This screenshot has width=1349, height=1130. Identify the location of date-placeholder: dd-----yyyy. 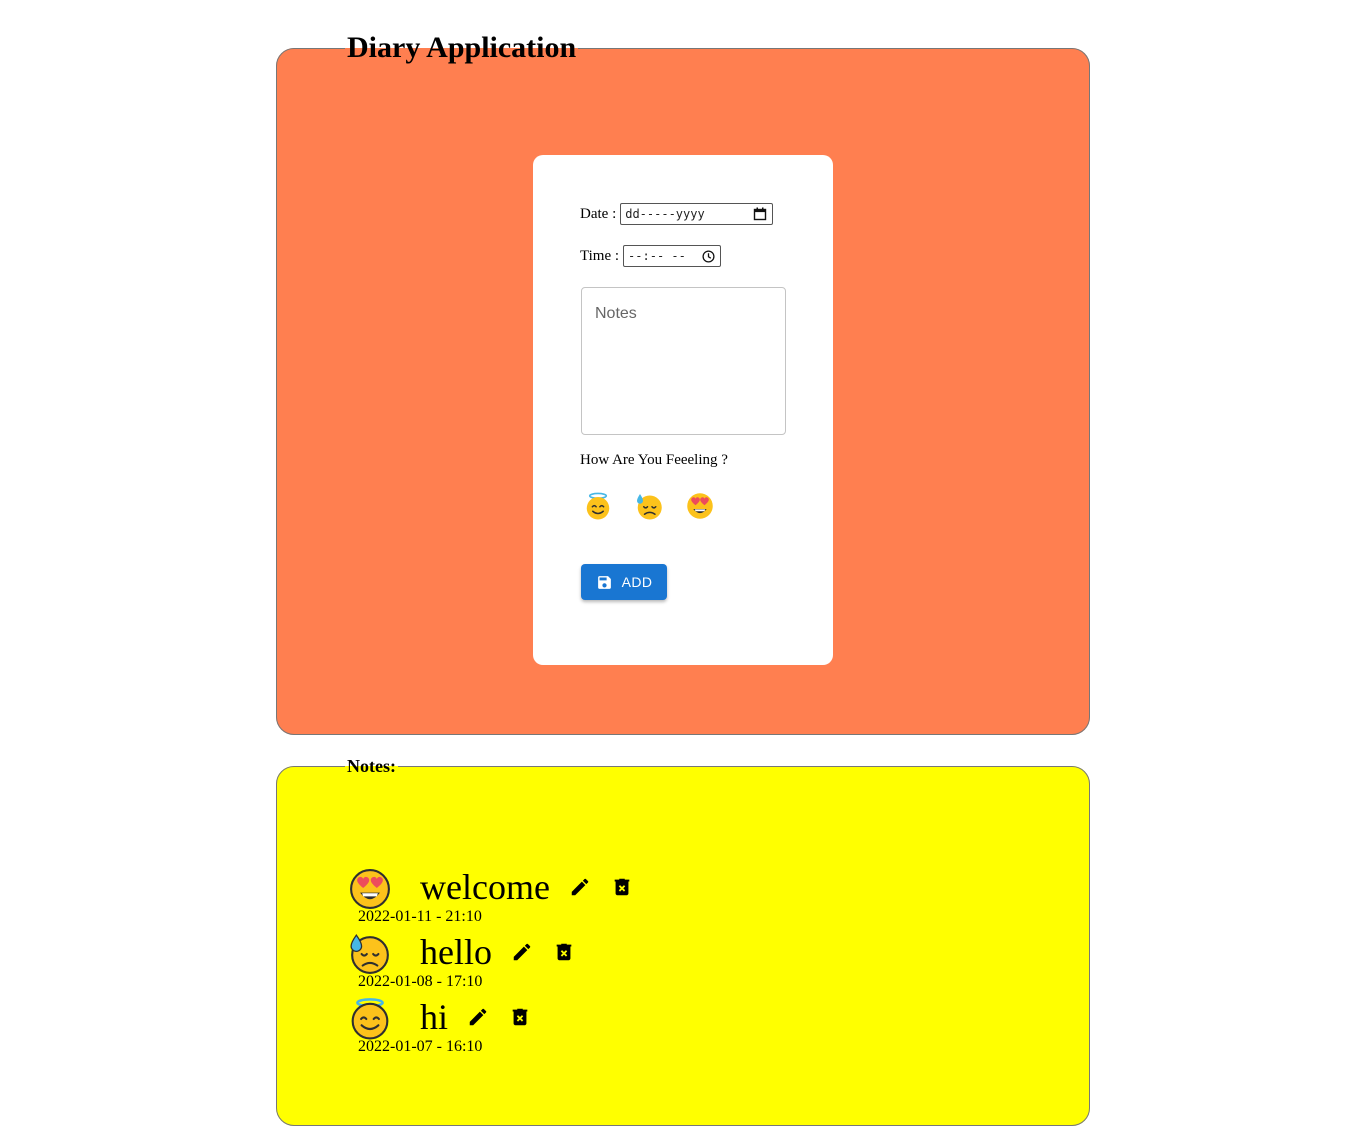
(665, 214).